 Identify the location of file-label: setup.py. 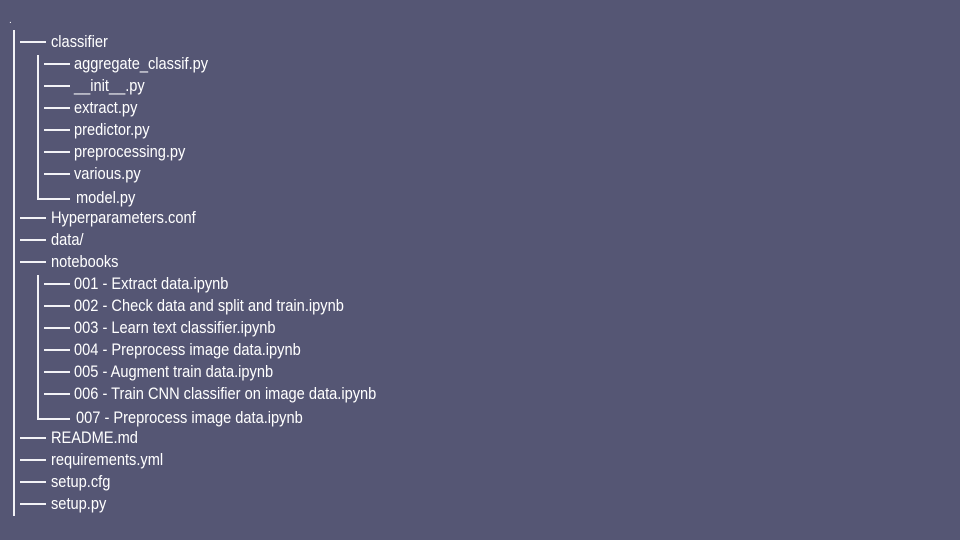
(79, 503).